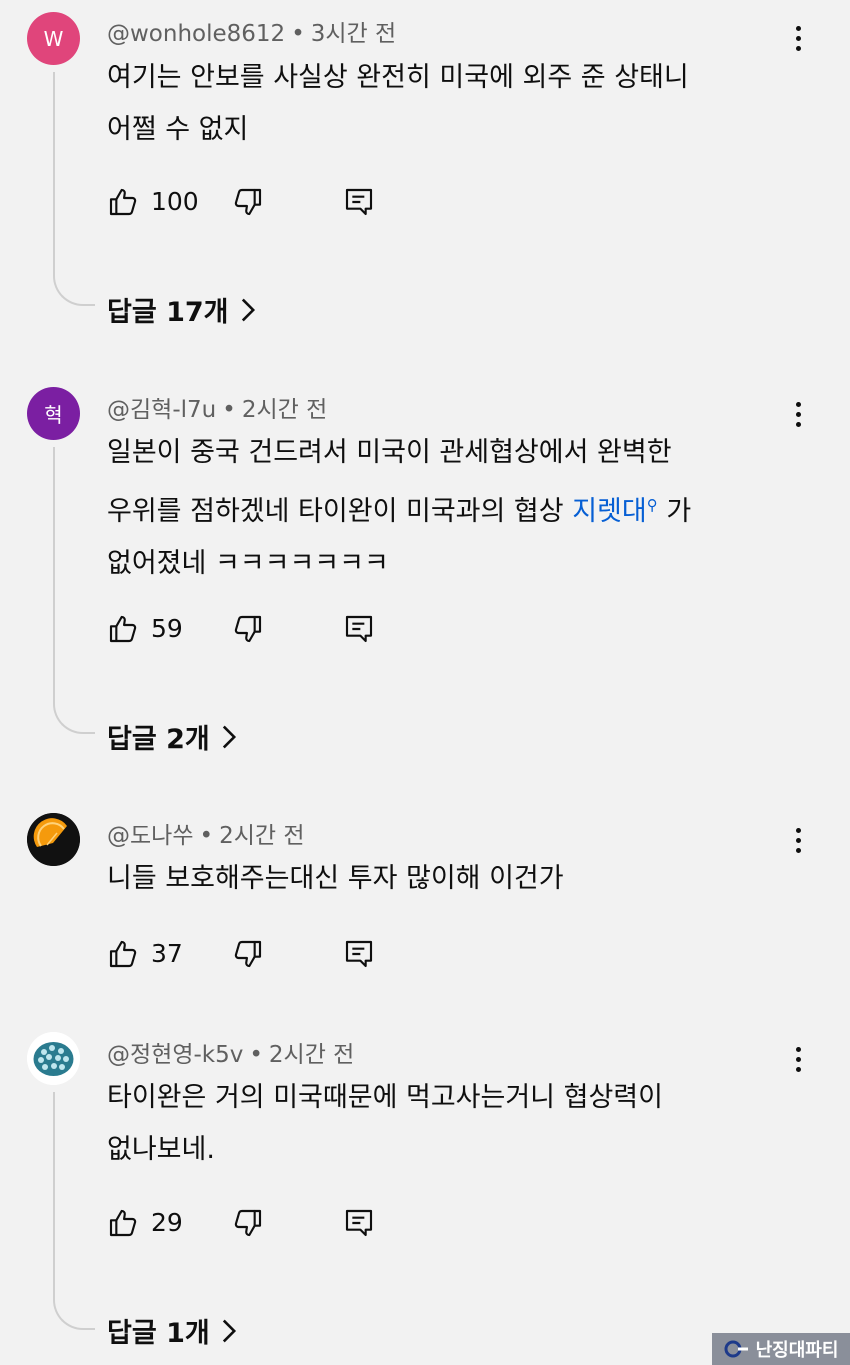 The height and width of the screenshot is (1365, 850). What do you see at coordinates (652, 505) in the screenshot?
I see `search-icon: ⚲` at bounding box center [652, 505].